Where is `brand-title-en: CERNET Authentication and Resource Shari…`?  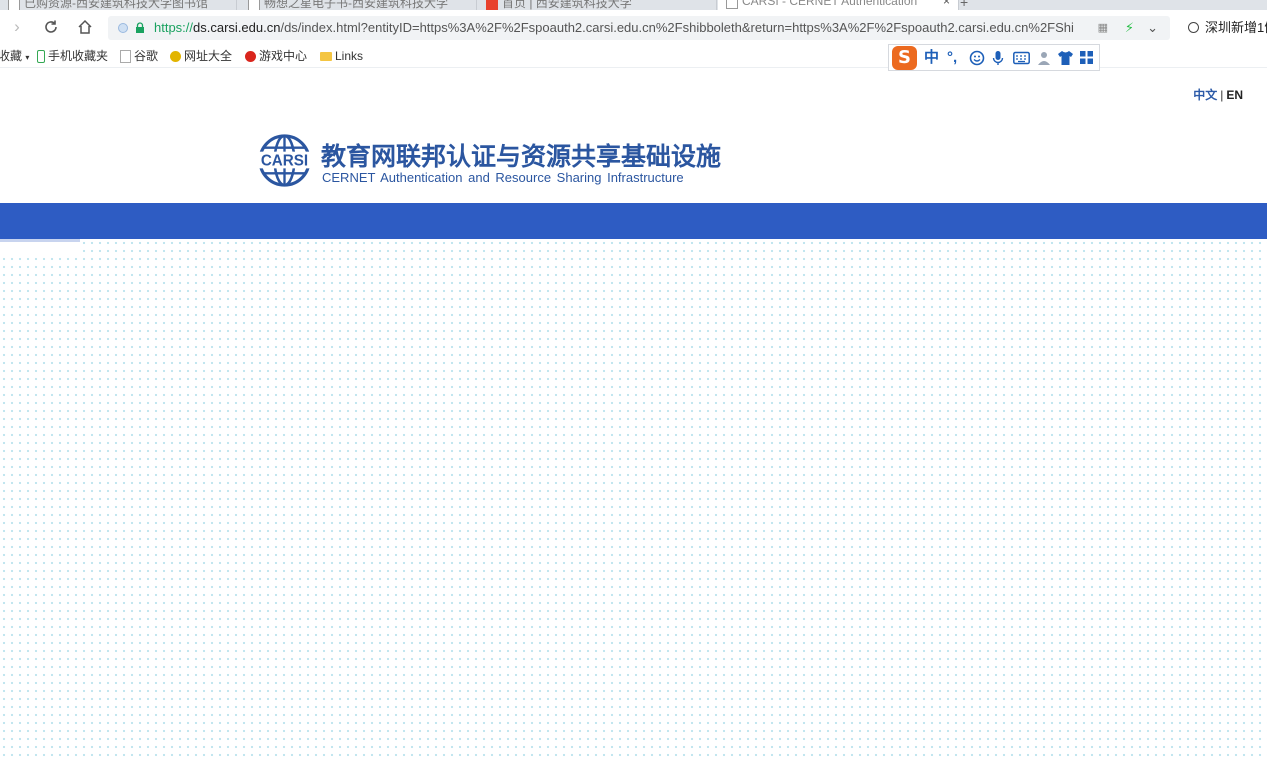 brand-title-en: CERNET Authentication and Resource Shari… is located at coordinates (503, 177).